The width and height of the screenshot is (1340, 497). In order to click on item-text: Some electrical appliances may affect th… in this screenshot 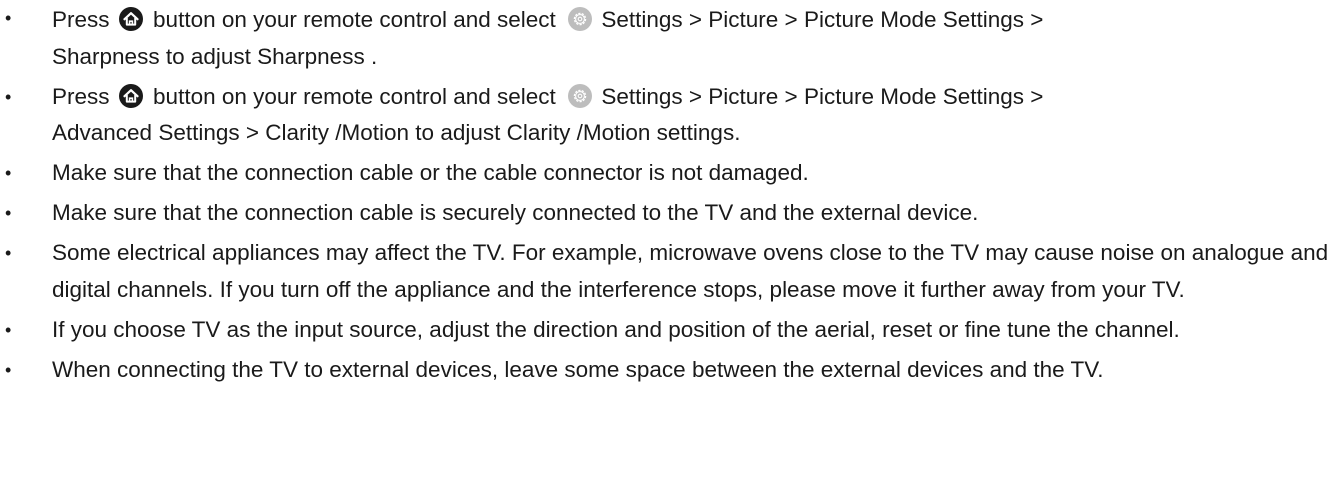, I will do `click(690, 271)`.